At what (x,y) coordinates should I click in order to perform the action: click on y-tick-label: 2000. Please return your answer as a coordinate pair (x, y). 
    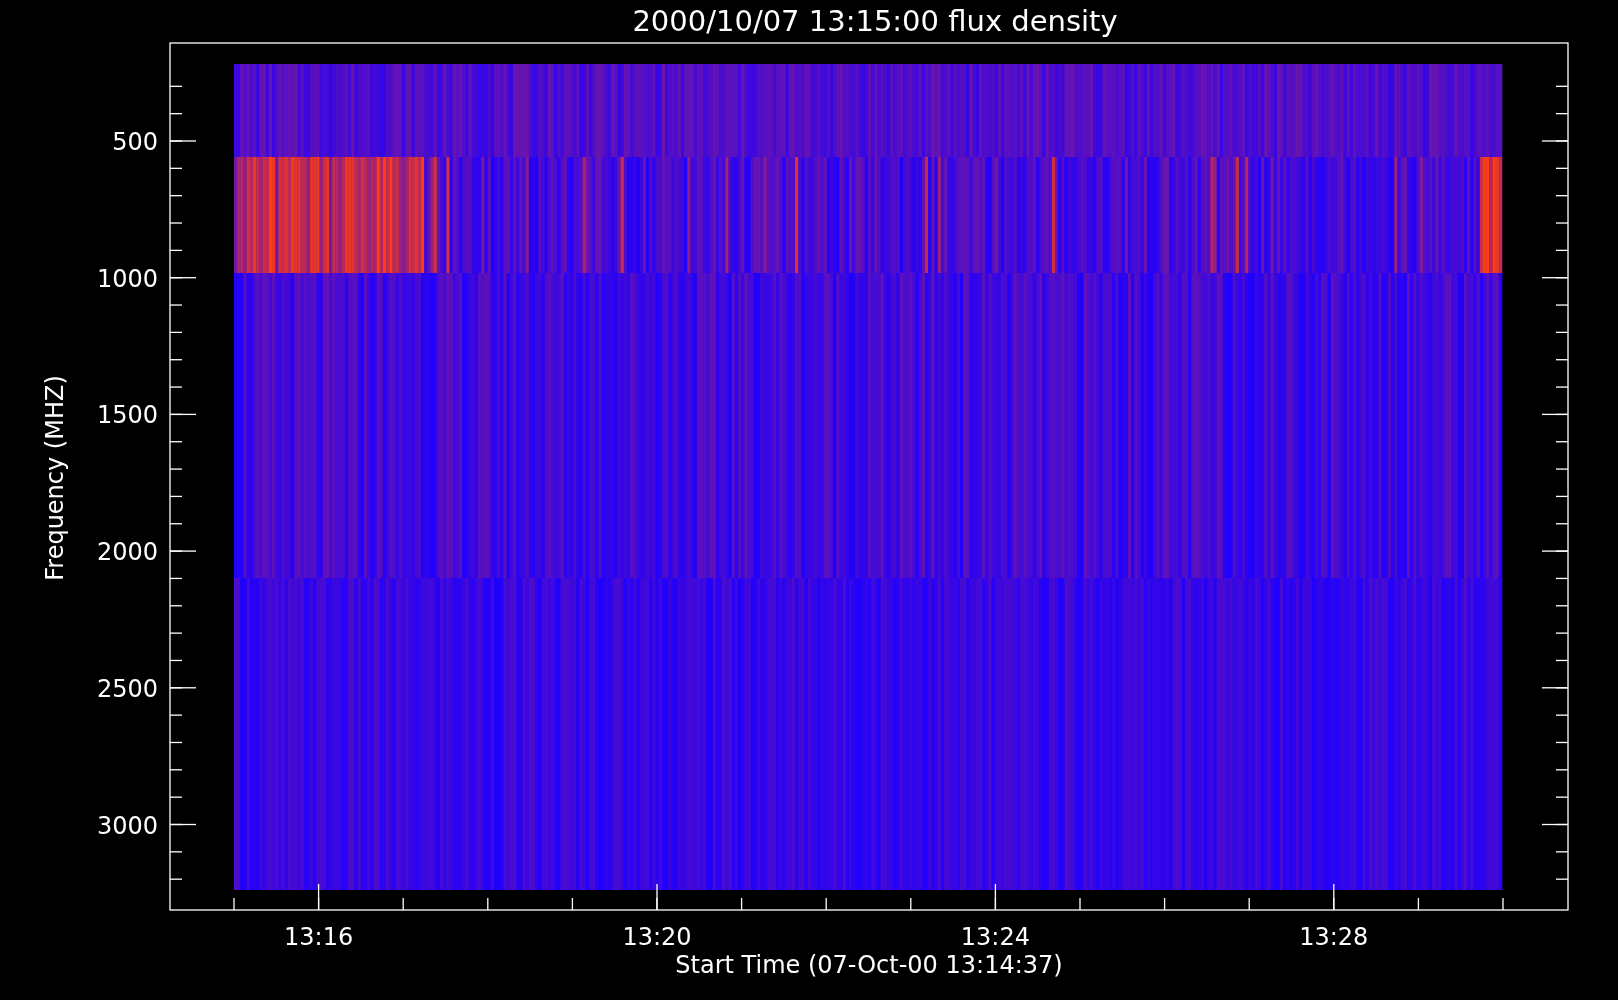
    Looking at the image, I should click on (127, 552).